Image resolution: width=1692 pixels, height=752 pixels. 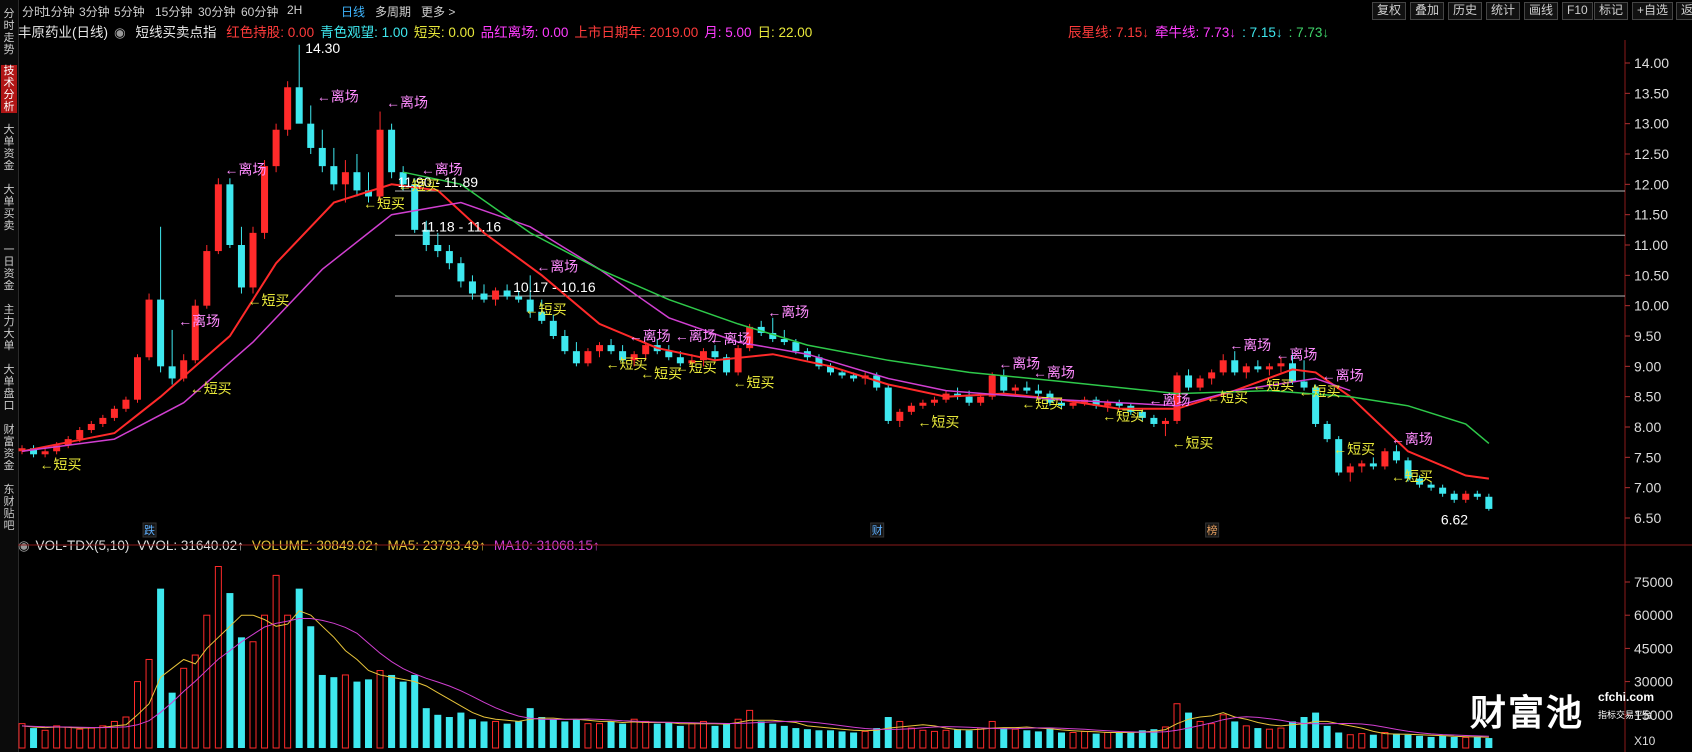 I want to click on price-tick-label-2: 13.00, so click(x=1651, y=124).